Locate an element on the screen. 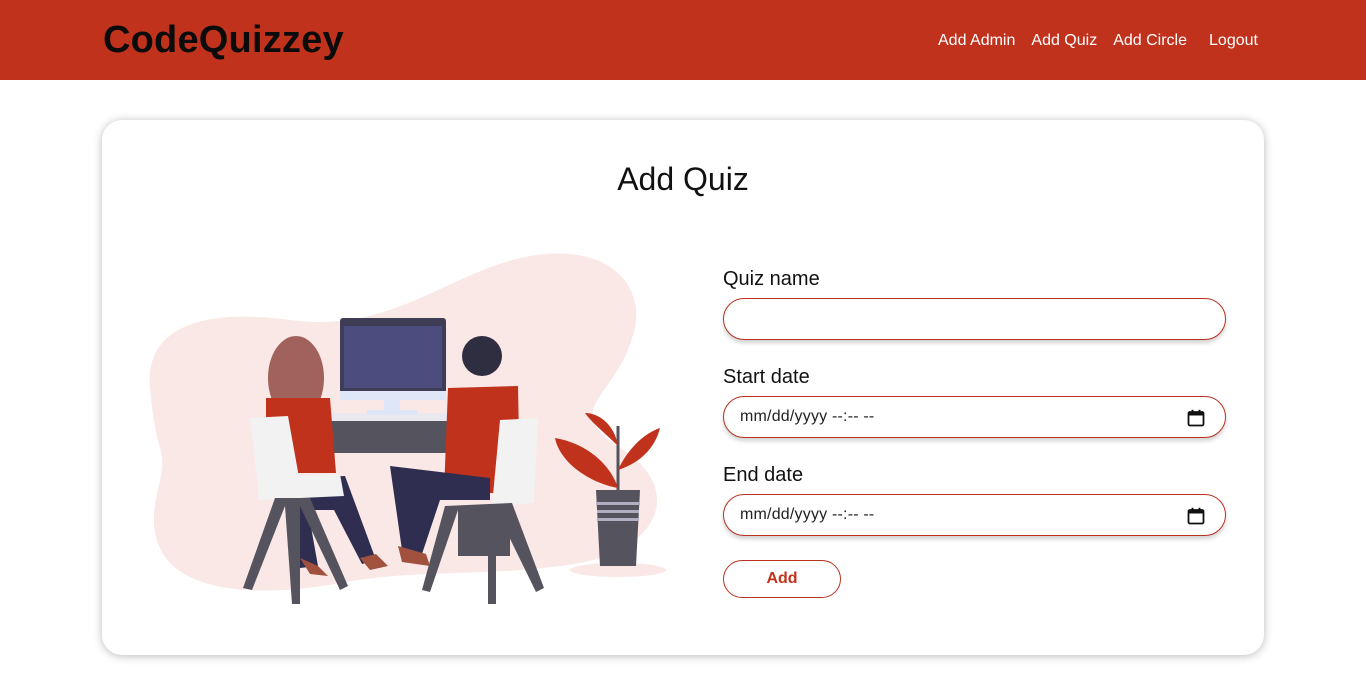 The image size is (1366, 695). monitor-base-strip is located at coordinates (393, 395).